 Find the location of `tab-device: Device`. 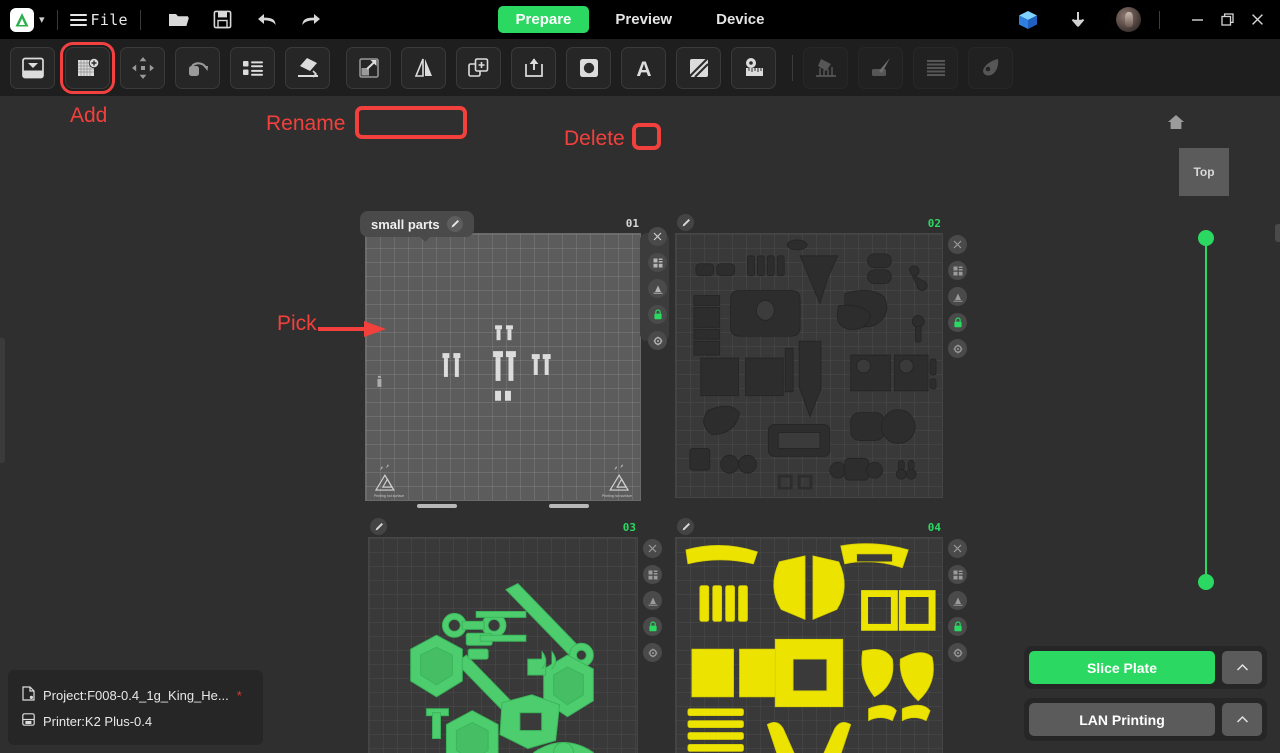

tab-device: Device is located at coordinates (740, 19).